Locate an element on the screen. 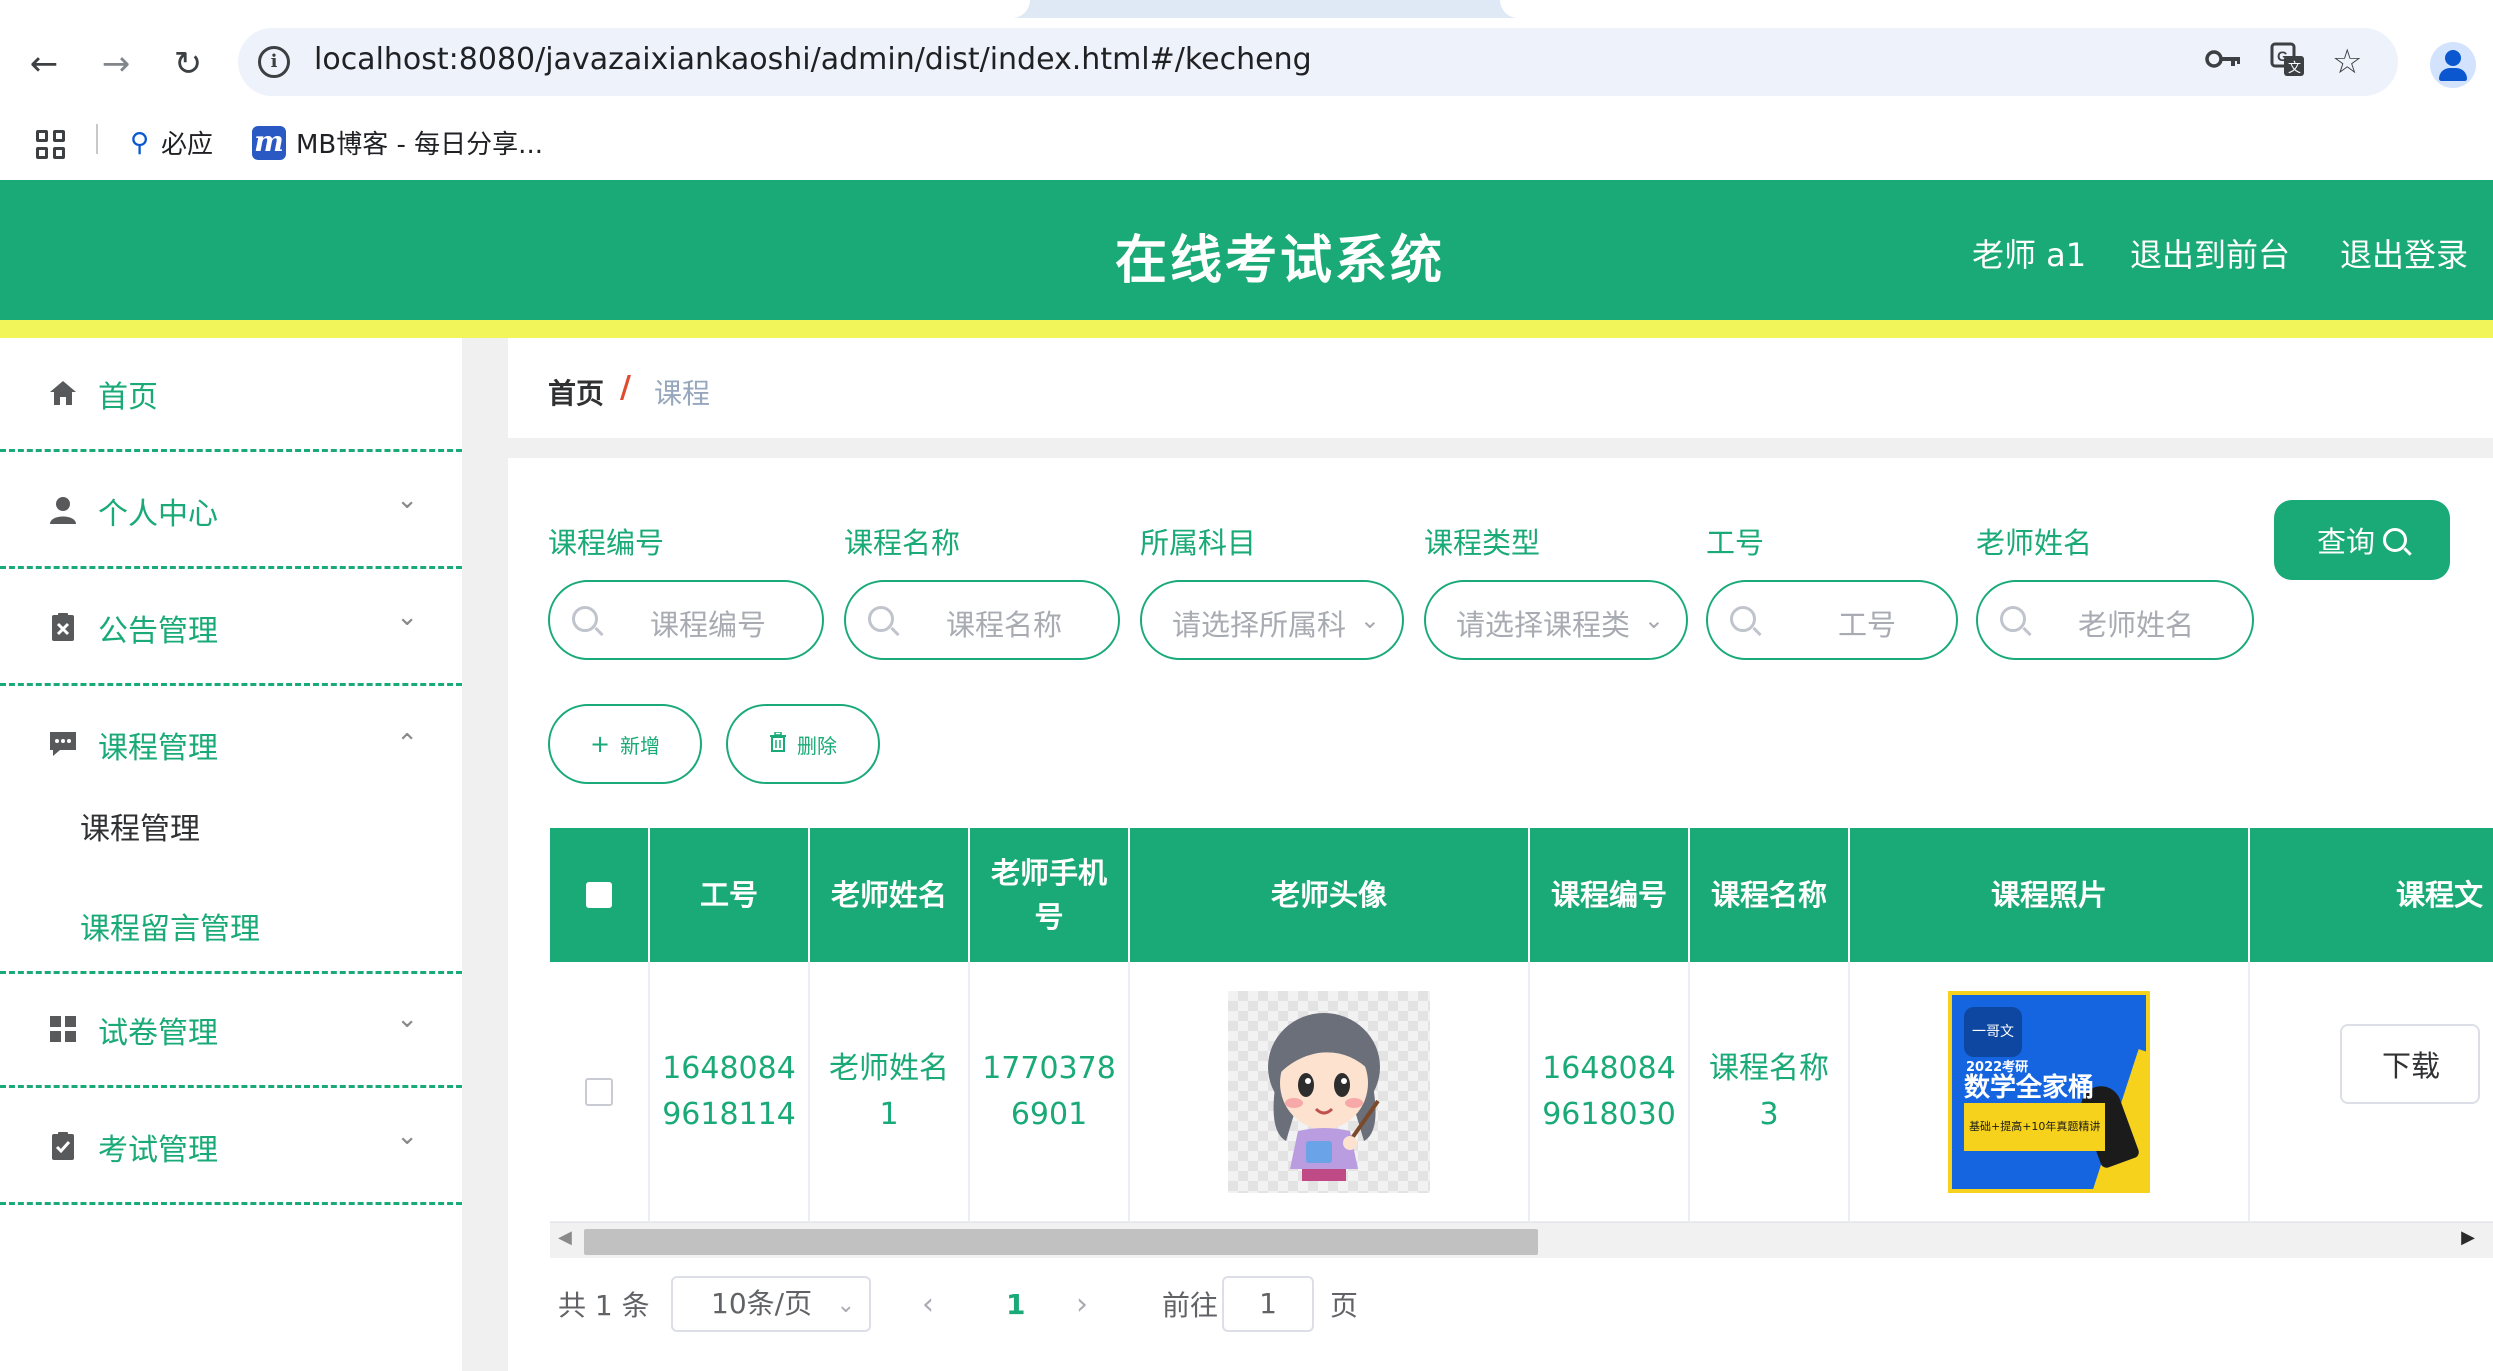 Image resolution: width=2493 pixels, height=1371 pixels. password-key-icon is located at coordinates (2223, 63).